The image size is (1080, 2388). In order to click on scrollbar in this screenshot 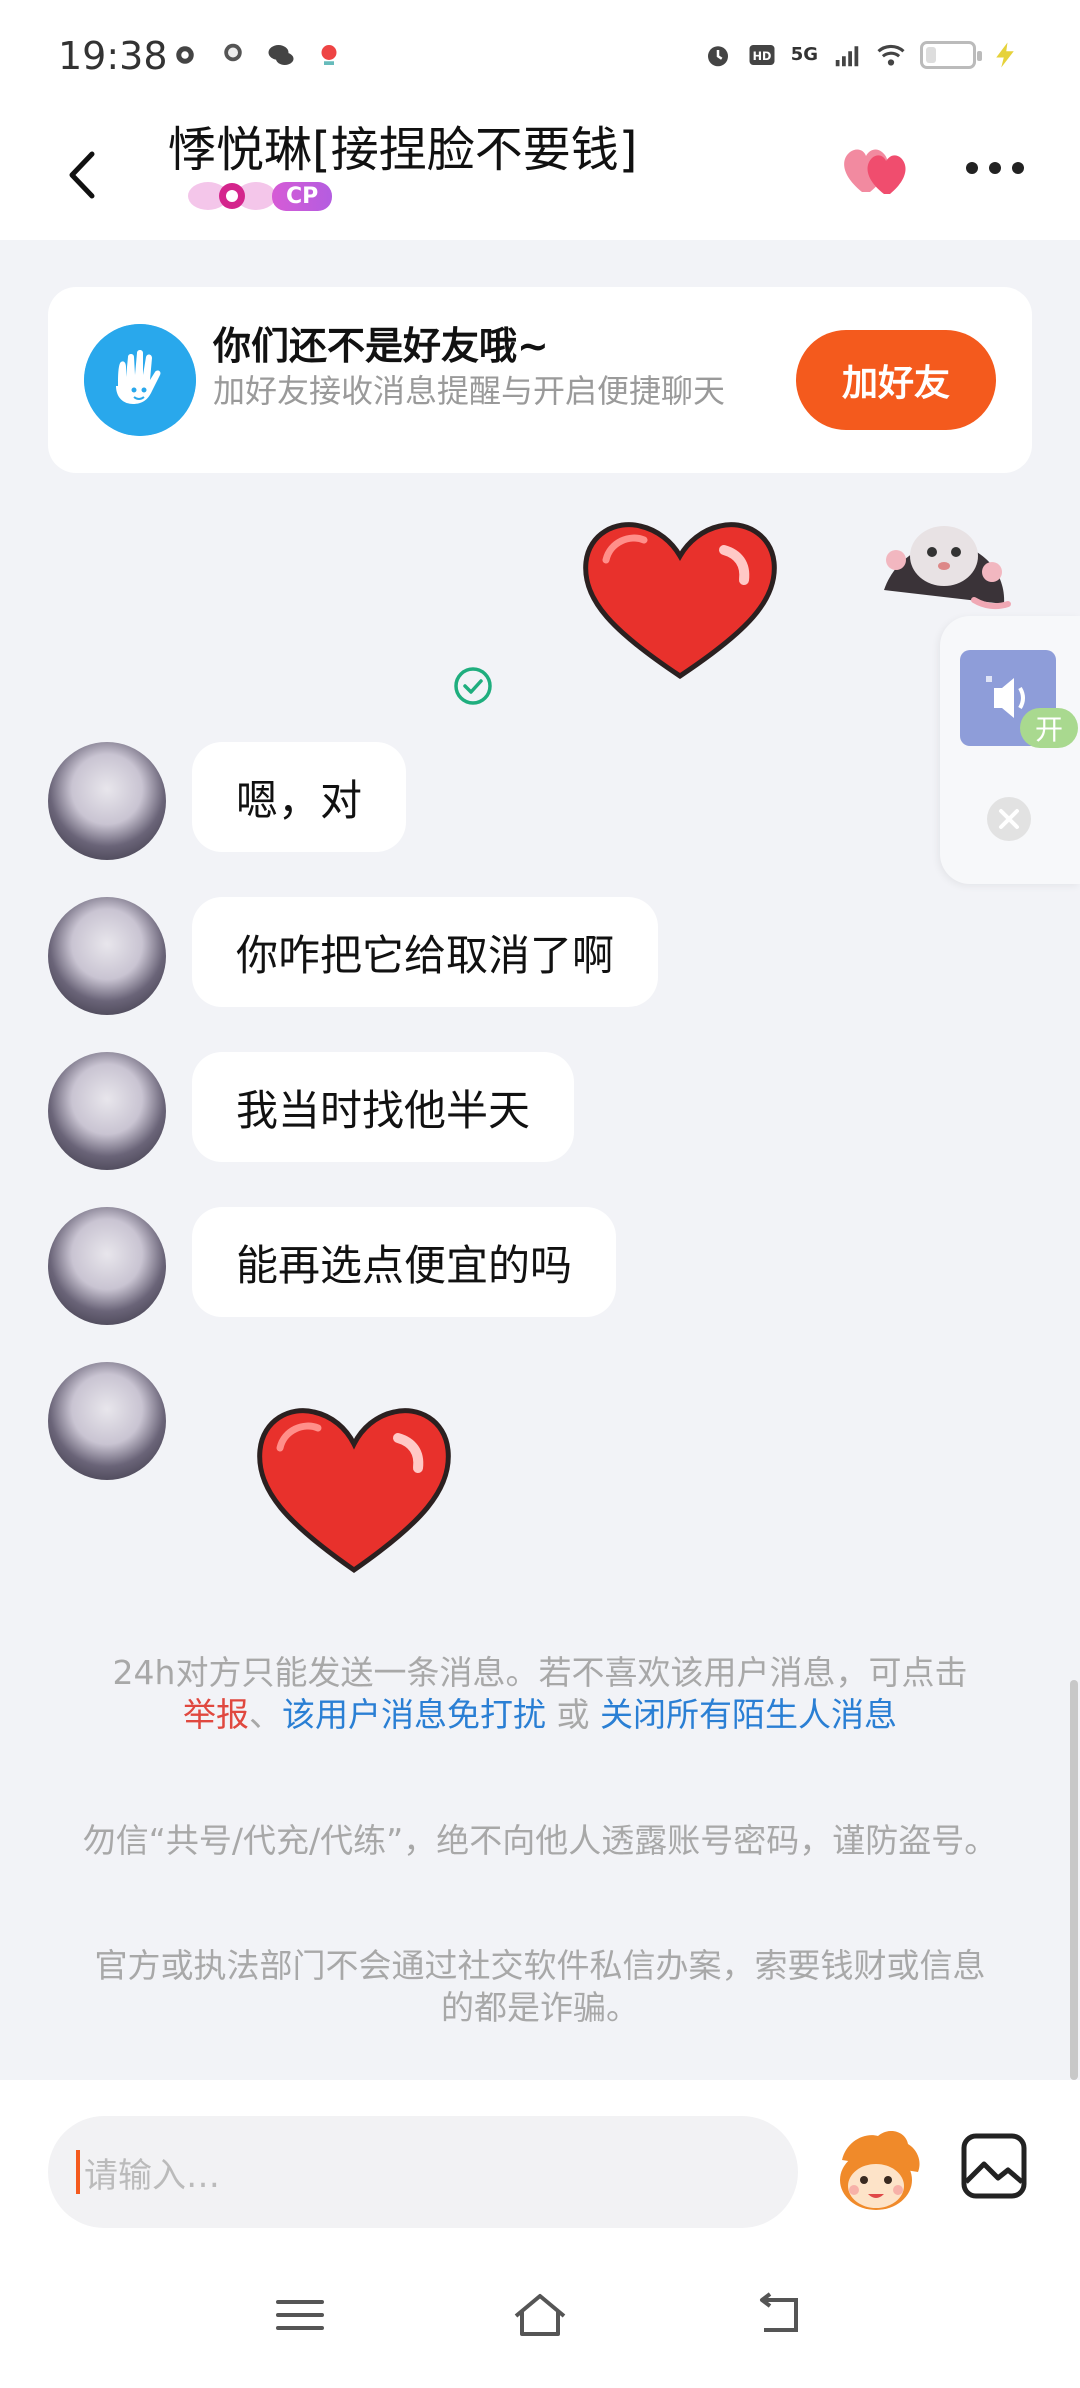, I will do `click(1074, 1880)`.